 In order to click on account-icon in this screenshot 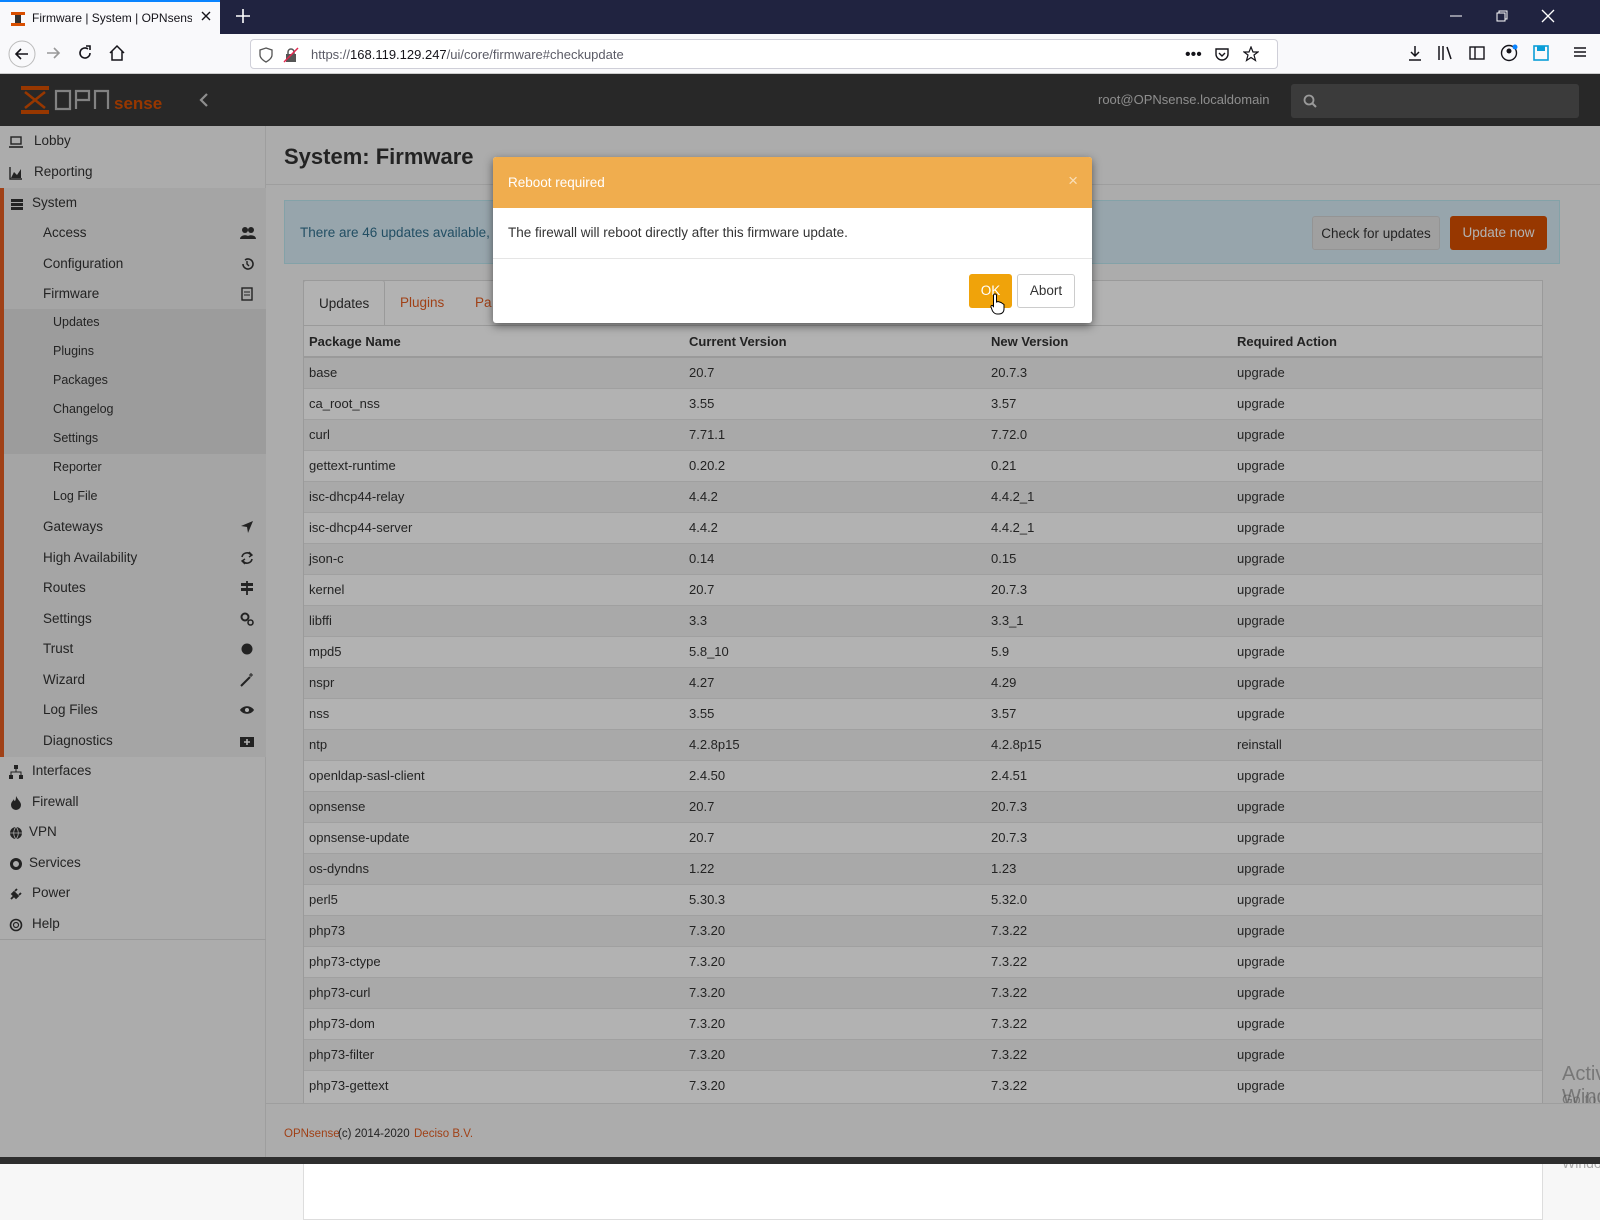, I will do `click(1509, 53)`.